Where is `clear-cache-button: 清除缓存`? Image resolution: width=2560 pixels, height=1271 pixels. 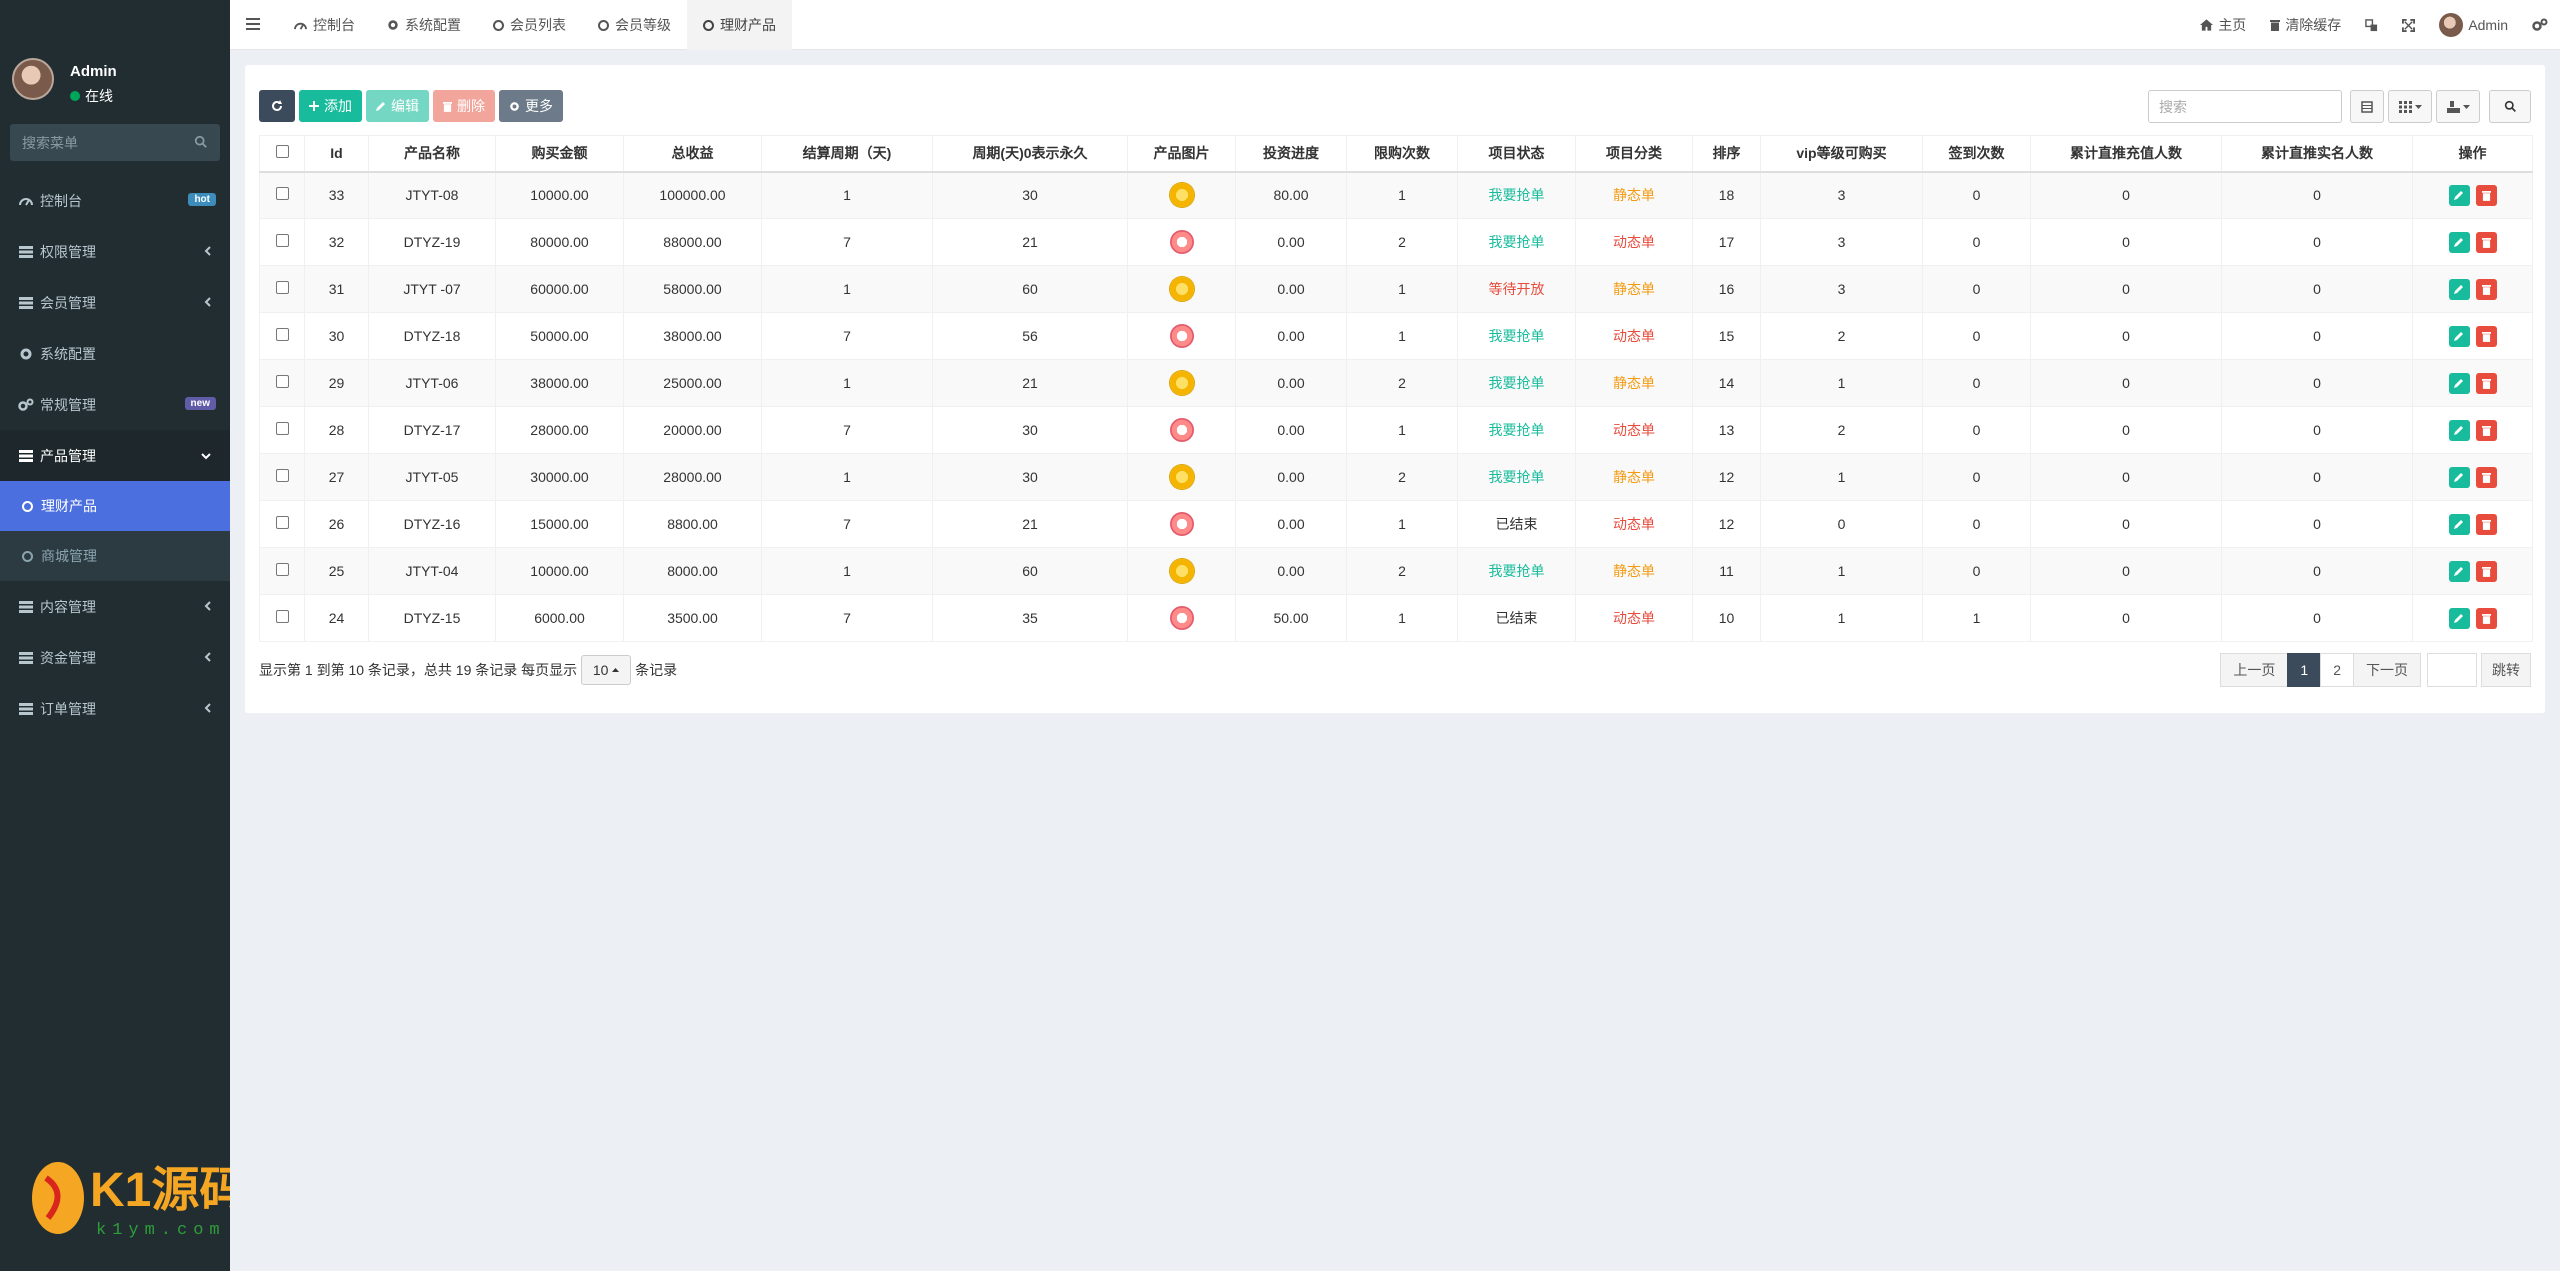 clear-cache-button: 清除缓存 is located at coordinates (2305, 25).